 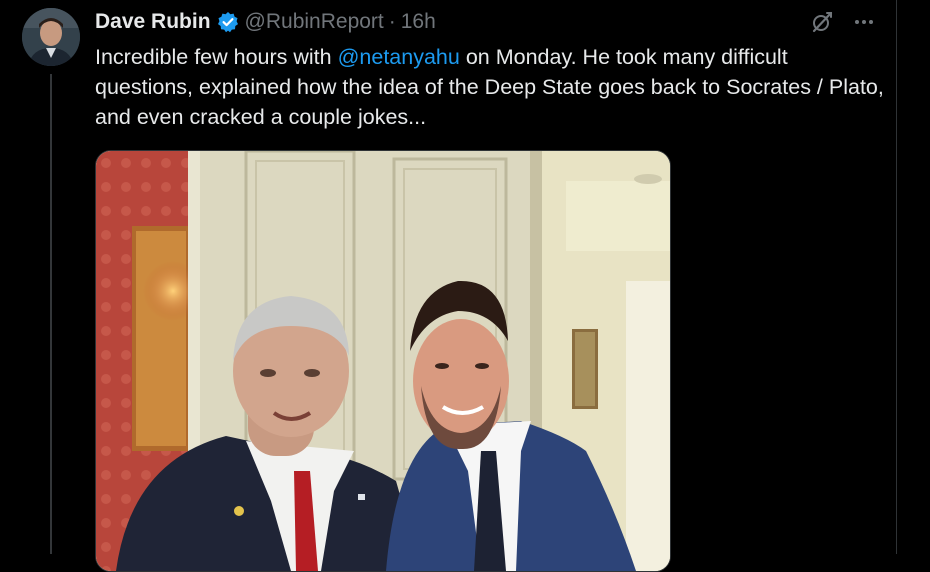 What do you see at coordinates (822, 22) in the screenshot?
I see `grok-icon` at bounding box center [822, 22].